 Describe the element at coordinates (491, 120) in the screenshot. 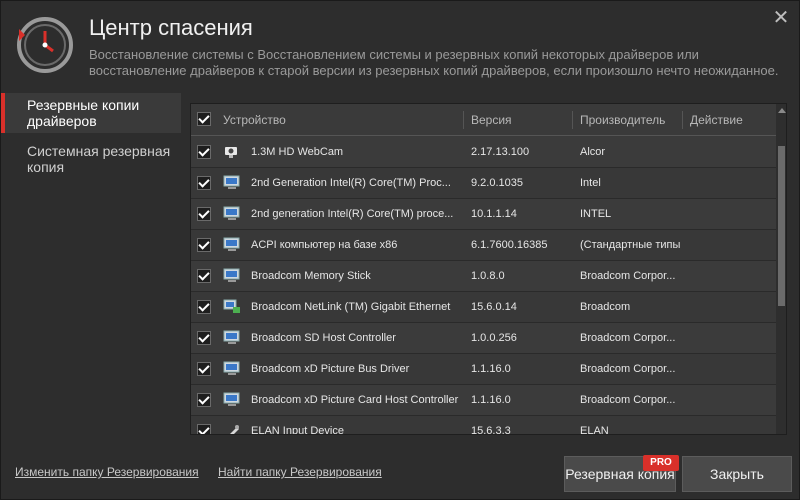

I see `column-header-version: Версия` at that location.